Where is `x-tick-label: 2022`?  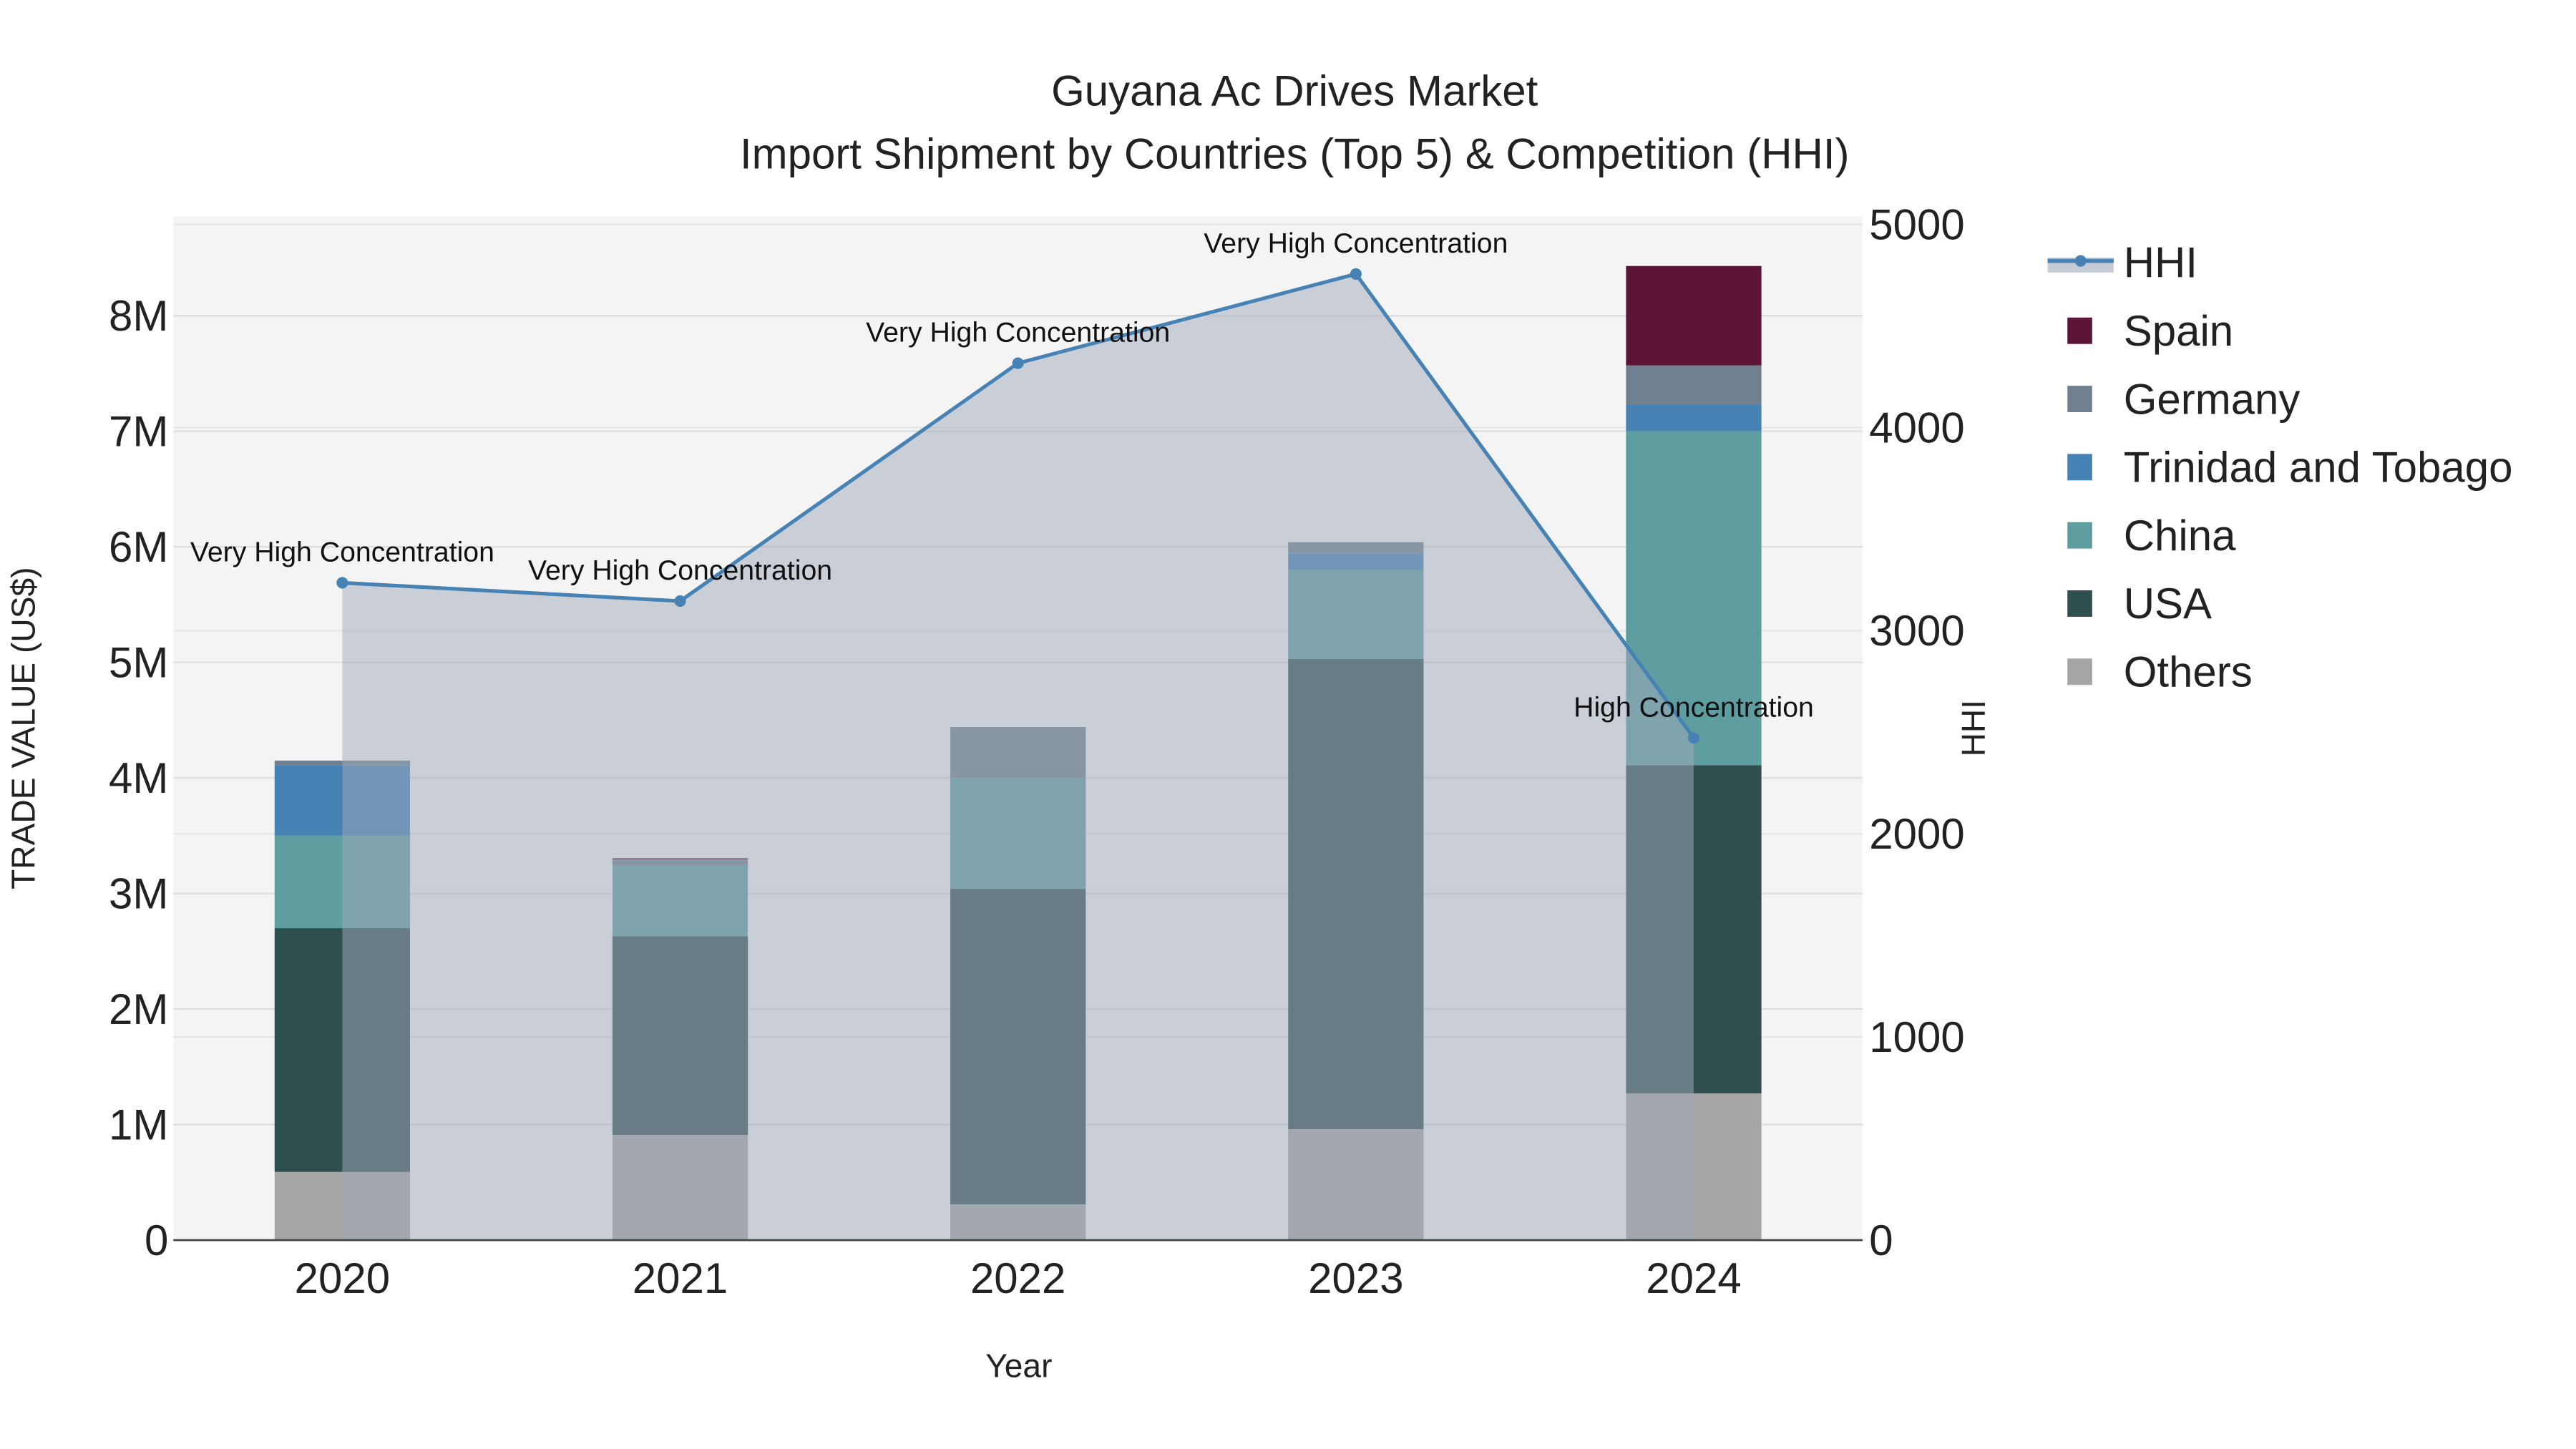
x-tick-label: 2022 is located at coordinates (1017, 1278).